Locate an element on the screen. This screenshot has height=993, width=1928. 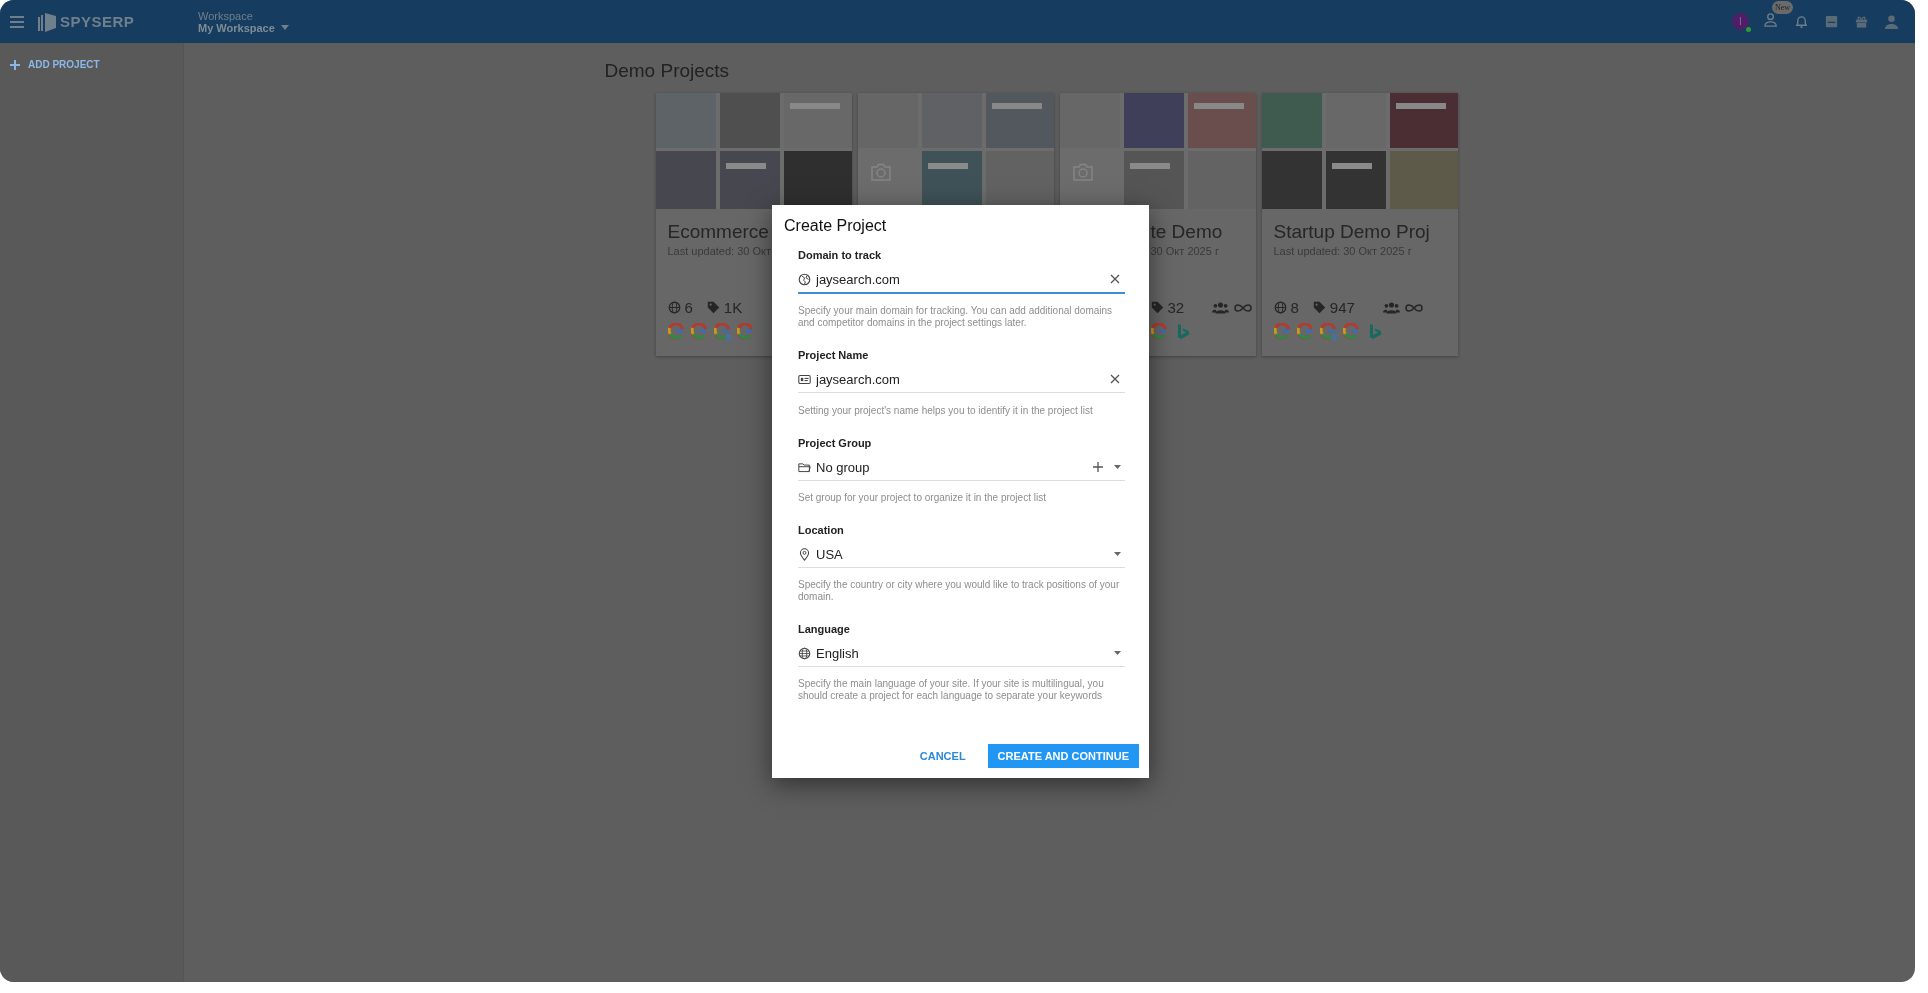
select-field: No group is located at coordinates (961, 469).